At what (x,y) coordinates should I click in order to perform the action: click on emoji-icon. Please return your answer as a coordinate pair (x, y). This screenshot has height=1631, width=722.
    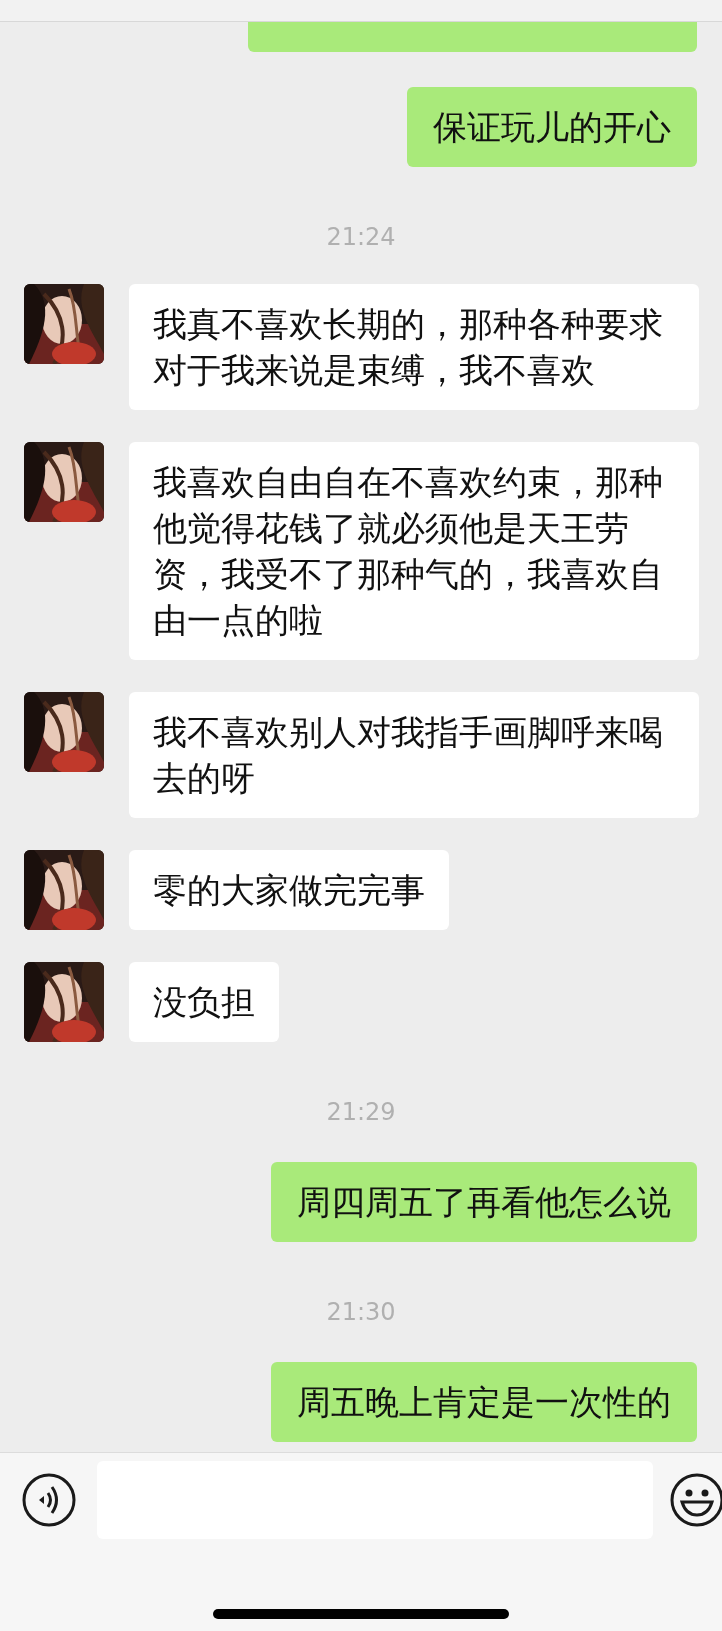
    Looking at the image, I should click on (696, 1500).